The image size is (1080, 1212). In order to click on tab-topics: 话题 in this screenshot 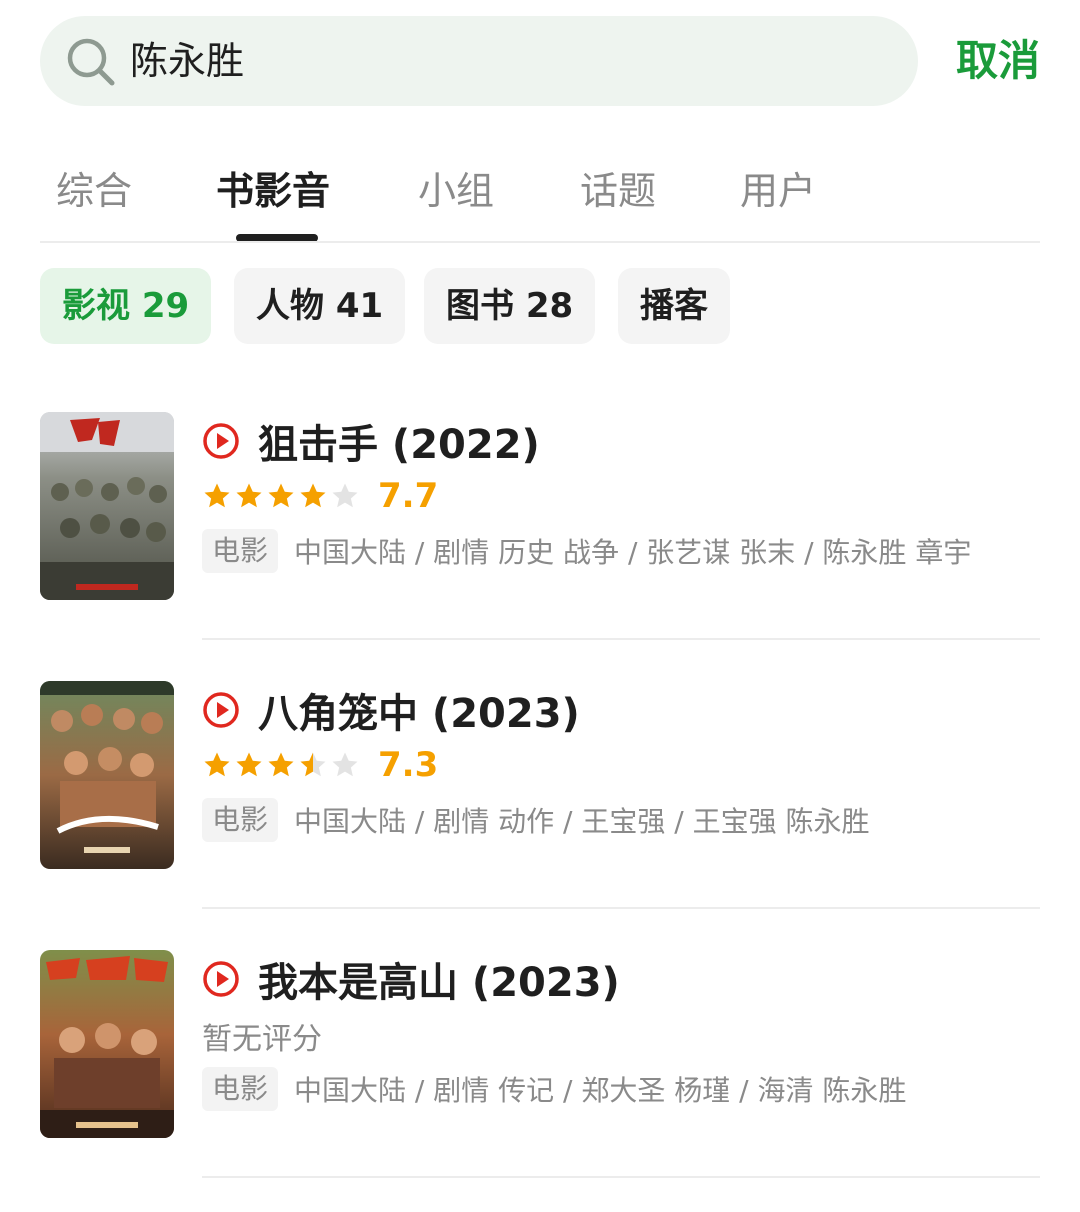, I will do `click(618, 187)`.